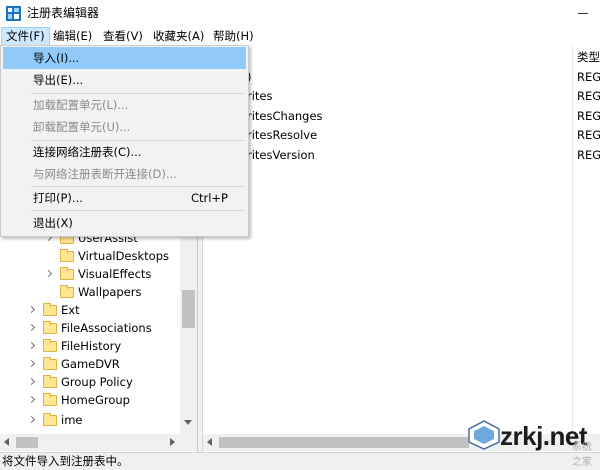 The height and width of the screenshot is (470, 600). Describe the element at coordinates (484, 435) in the screenshot. I see `watermark-logo-icon` at that location.